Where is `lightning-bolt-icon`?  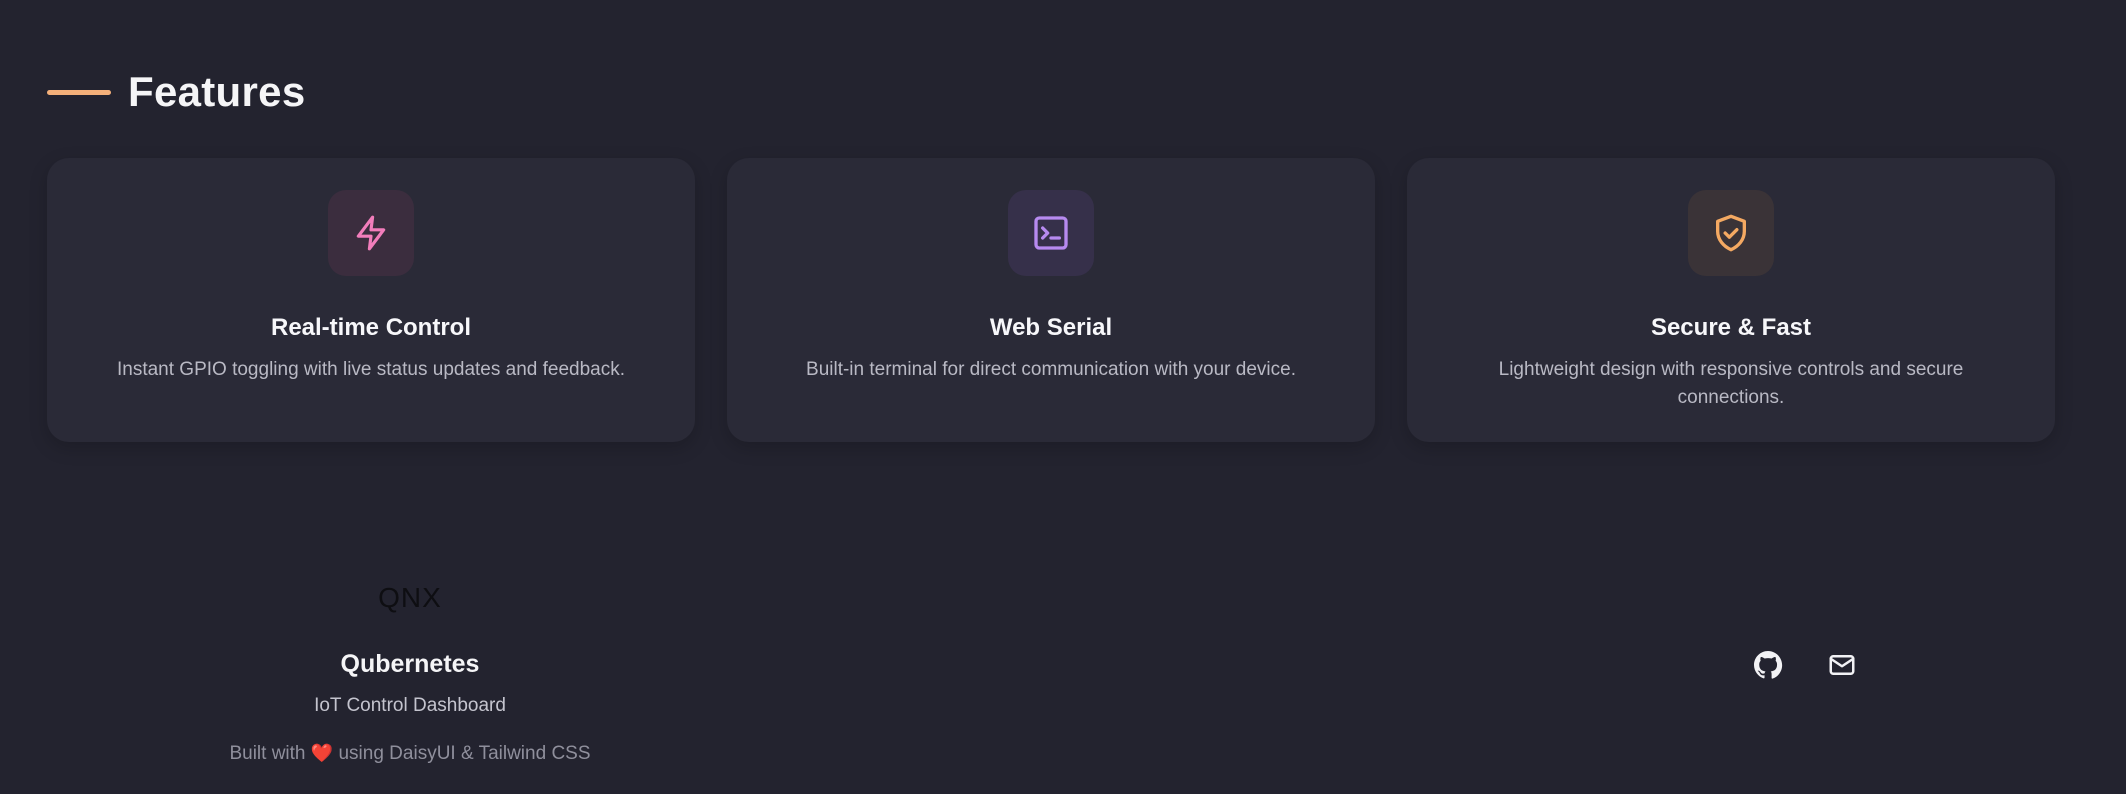 lightning-bolt-icon is located at coordinates (371, 233).